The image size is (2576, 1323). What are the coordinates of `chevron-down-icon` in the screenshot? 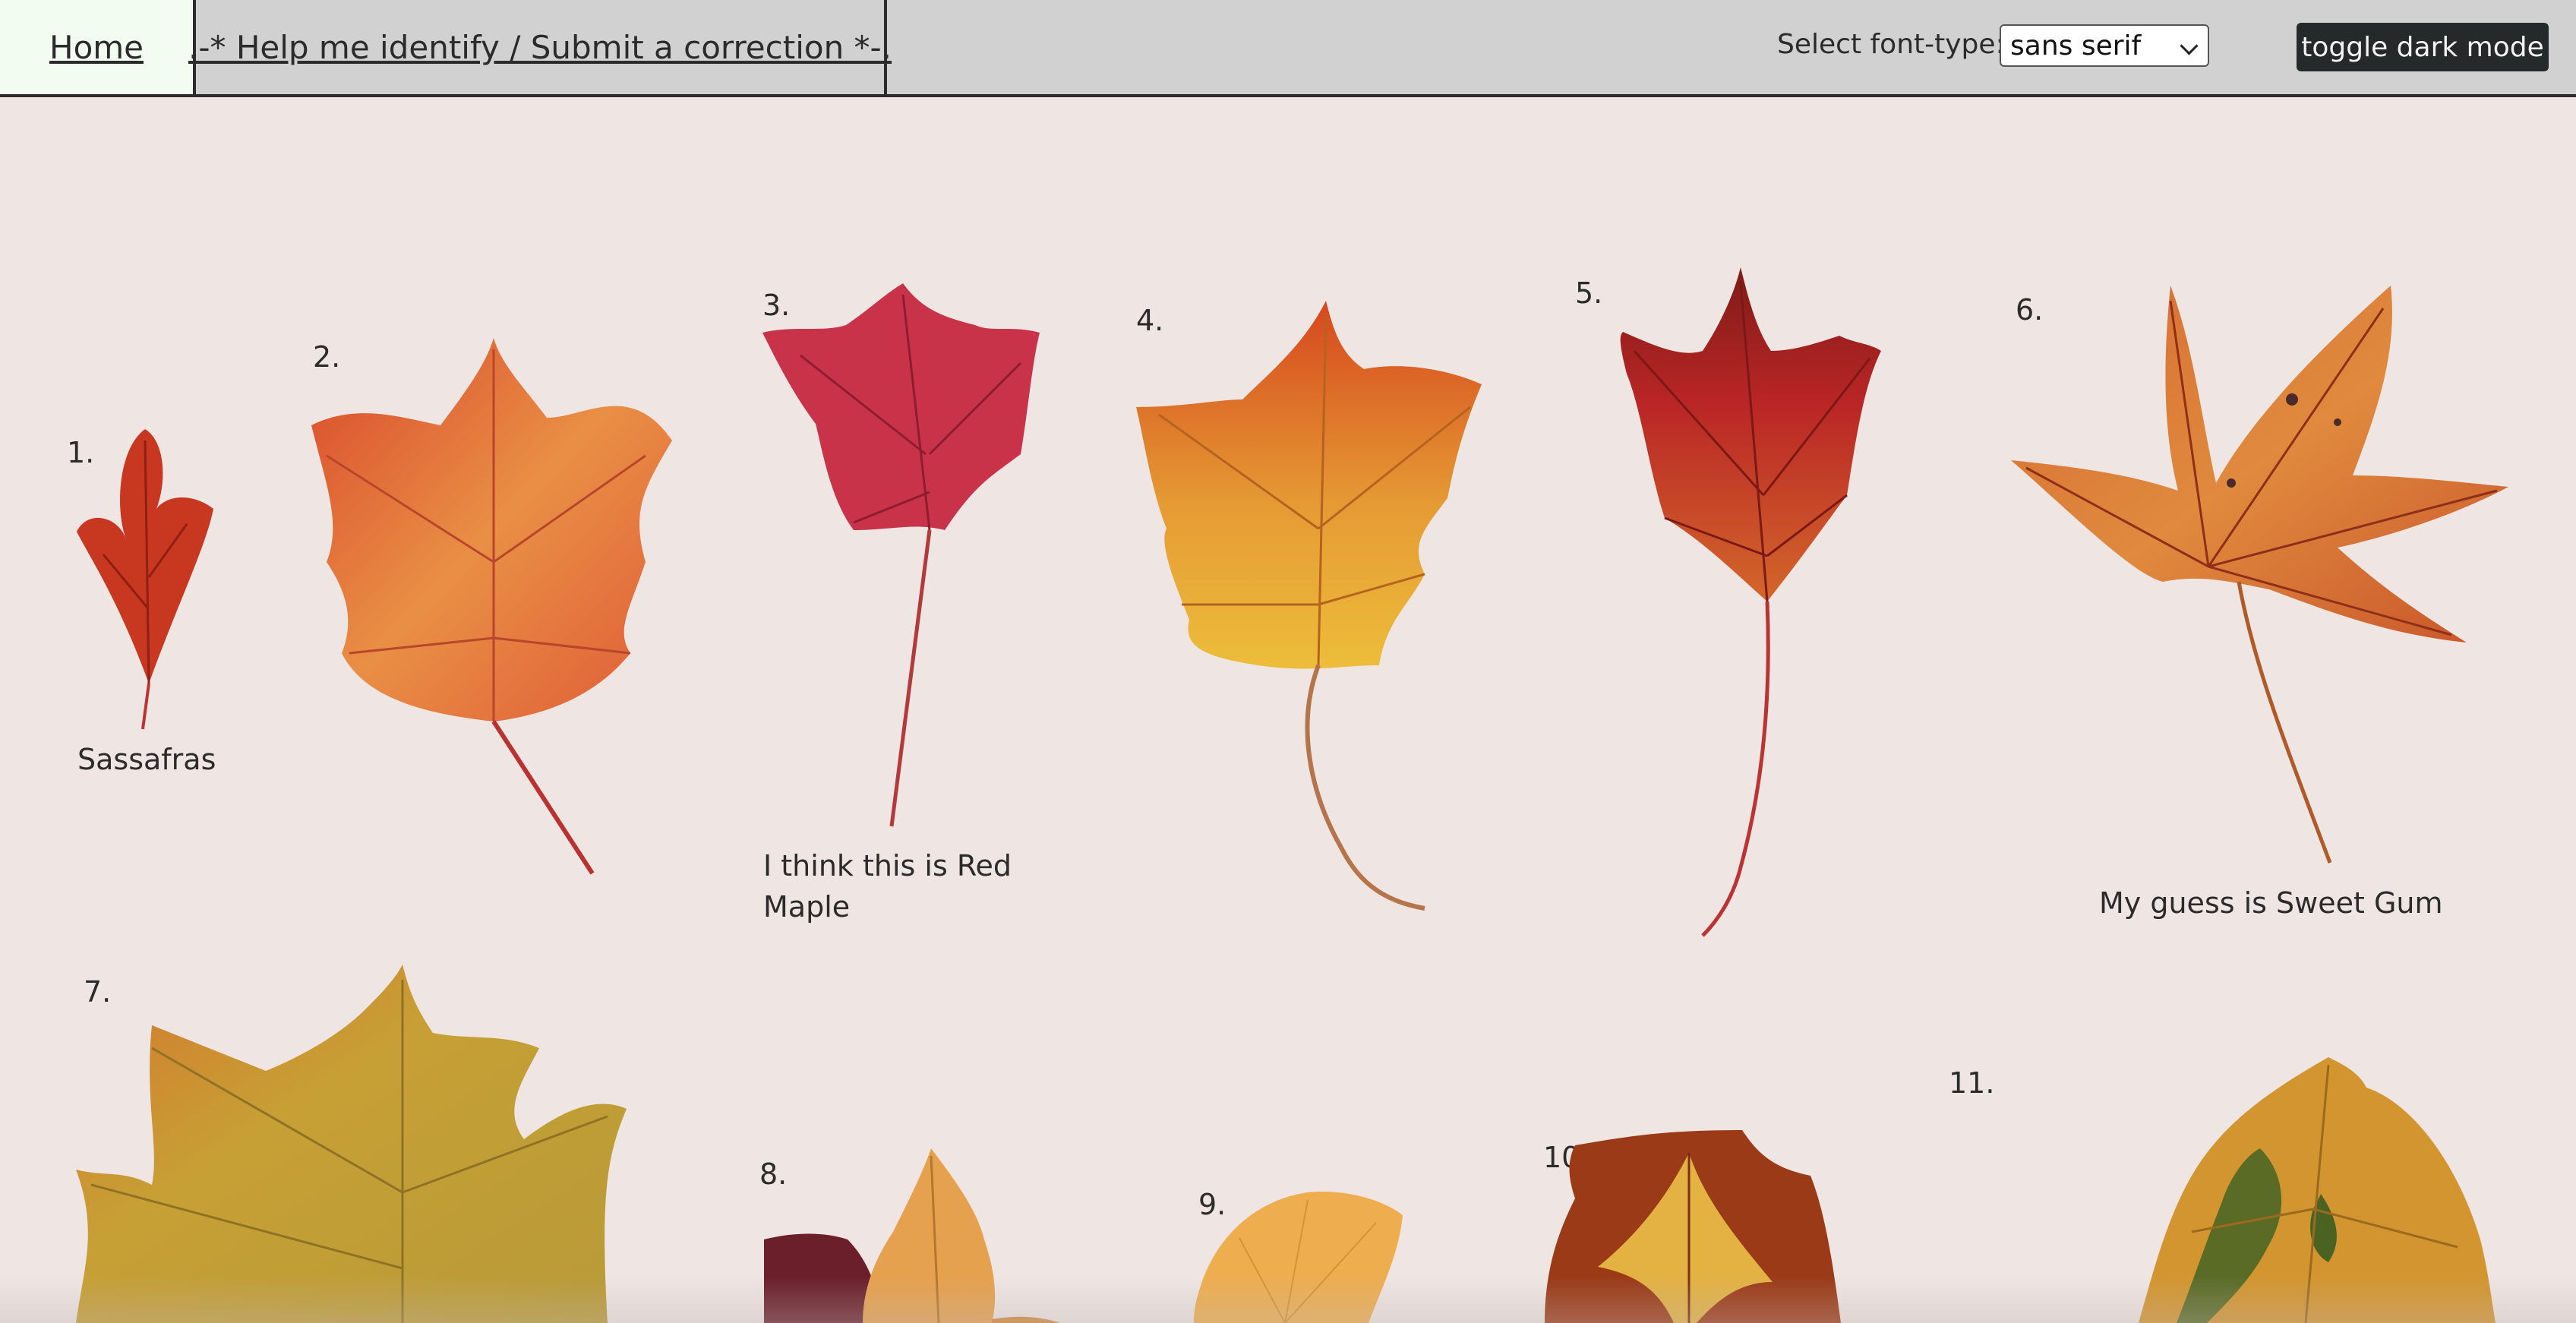 It's located at (2189, 45).